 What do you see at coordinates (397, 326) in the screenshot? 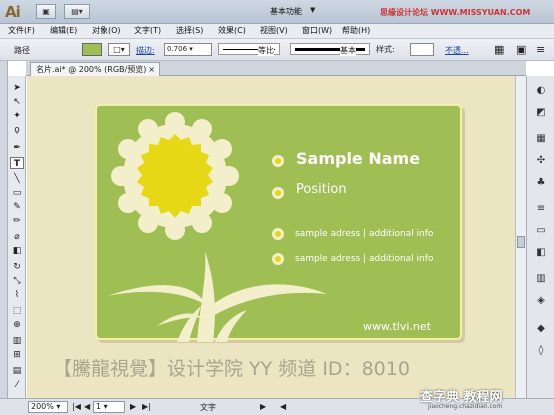
I see `card-url-text: www.tlvi.net` at bounding box center [397, 326].